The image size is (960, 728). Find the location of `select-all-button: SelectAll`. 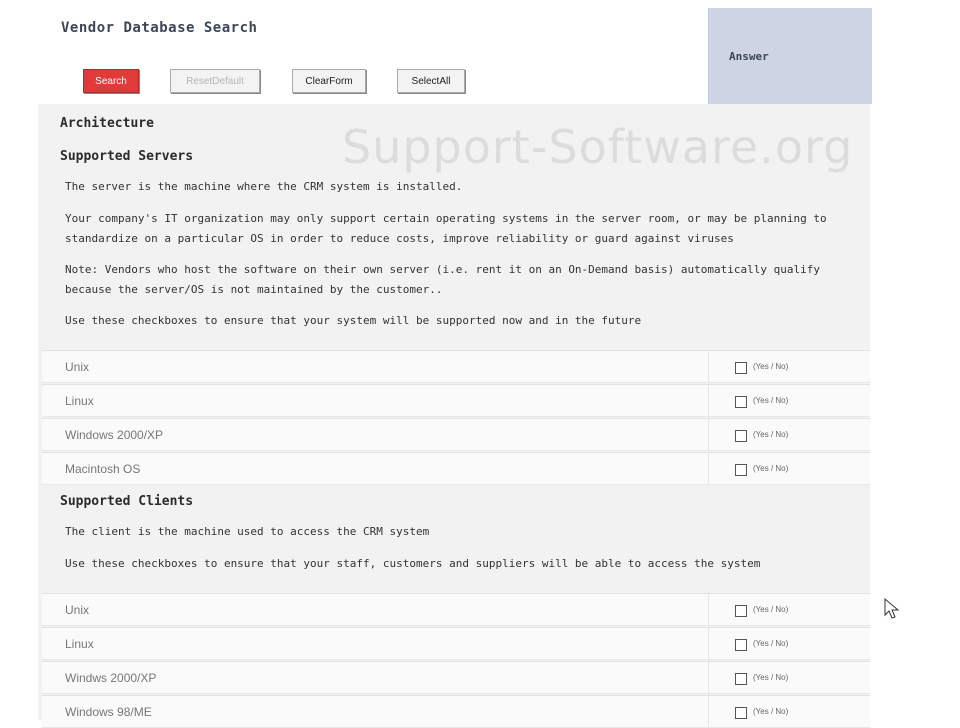

select-all-button: SelectAll is located at coordinates (431, 81).